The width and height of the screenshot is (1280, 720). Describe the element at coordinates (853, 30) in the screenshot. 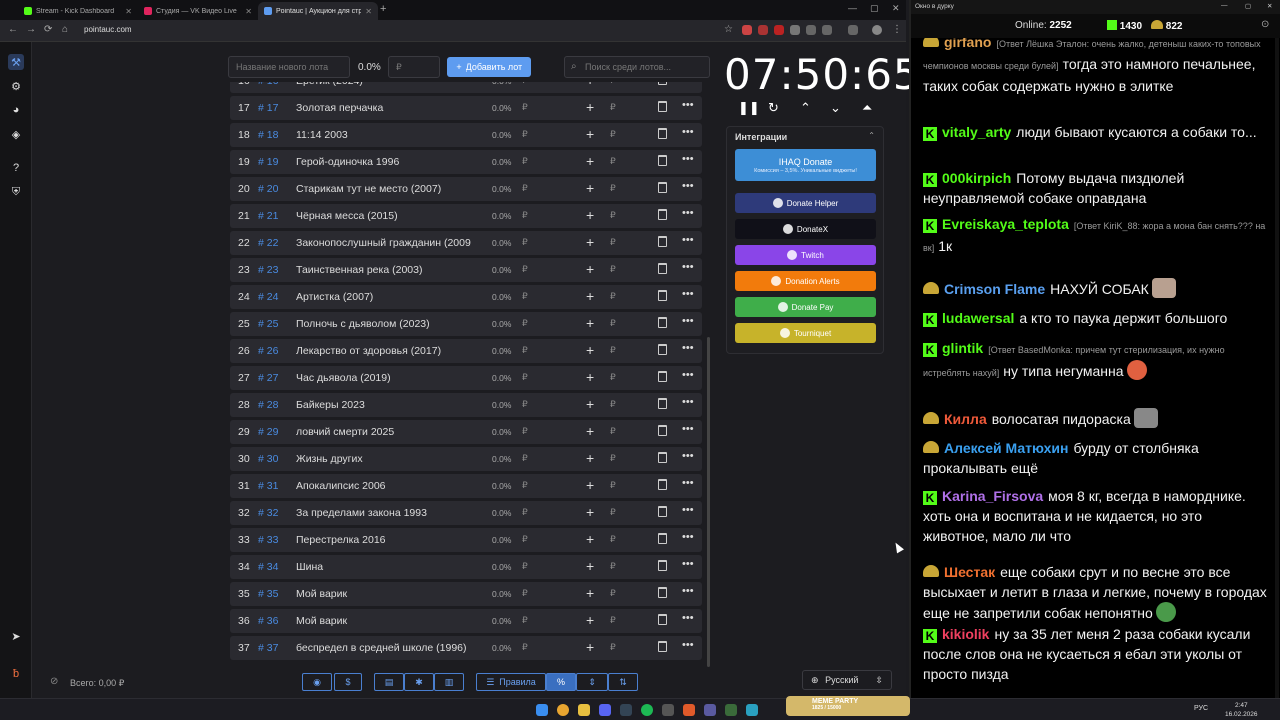

I see `download-icon` at that location.